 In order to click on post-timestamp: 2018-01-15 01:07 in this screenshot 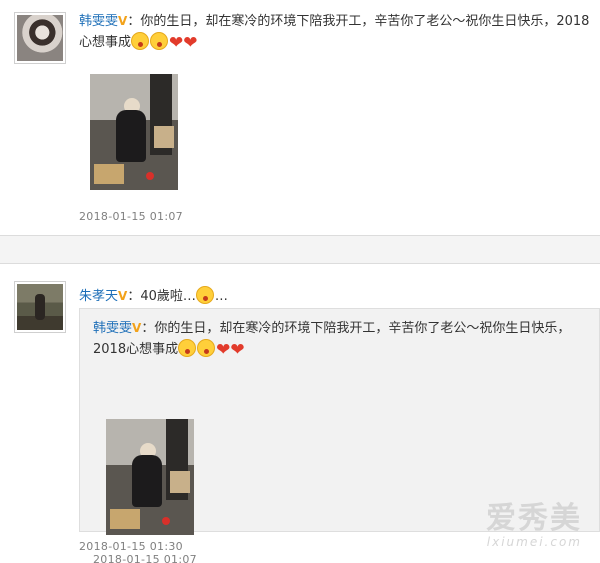, I will do `click(131, 216)`.